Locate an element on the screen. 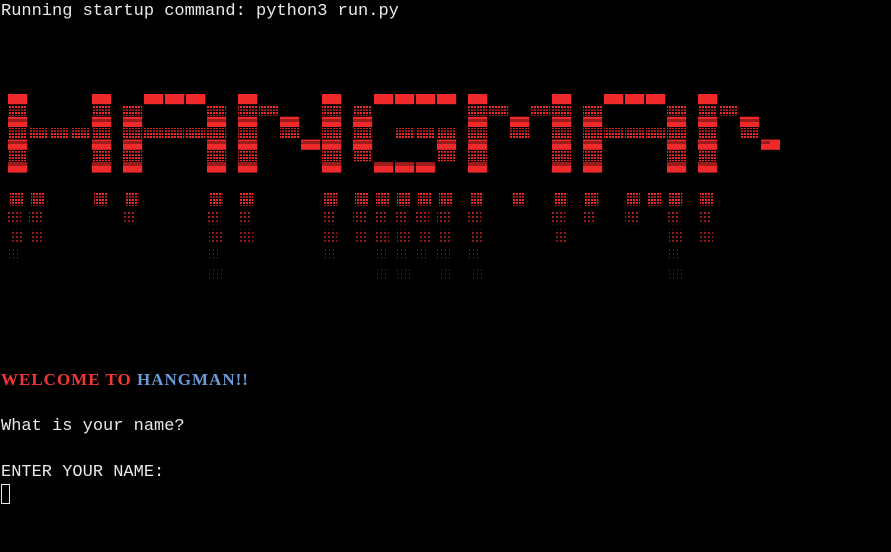 The width and height of the screenshot is (891, 552). name-question: What is your name? is located at coordinates (93, 426).